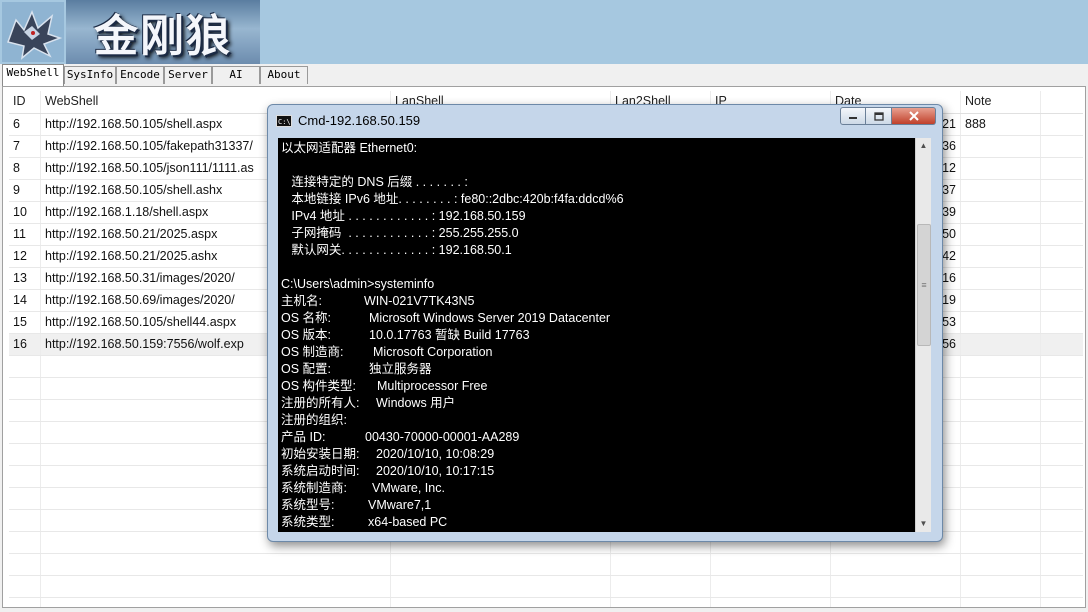 This screenshot has height=612, width=1088. What do you see at coordinates (312, 352) in the screenshot?
I see `console-key: OS 制造商:` at bounding box center [312, 352].